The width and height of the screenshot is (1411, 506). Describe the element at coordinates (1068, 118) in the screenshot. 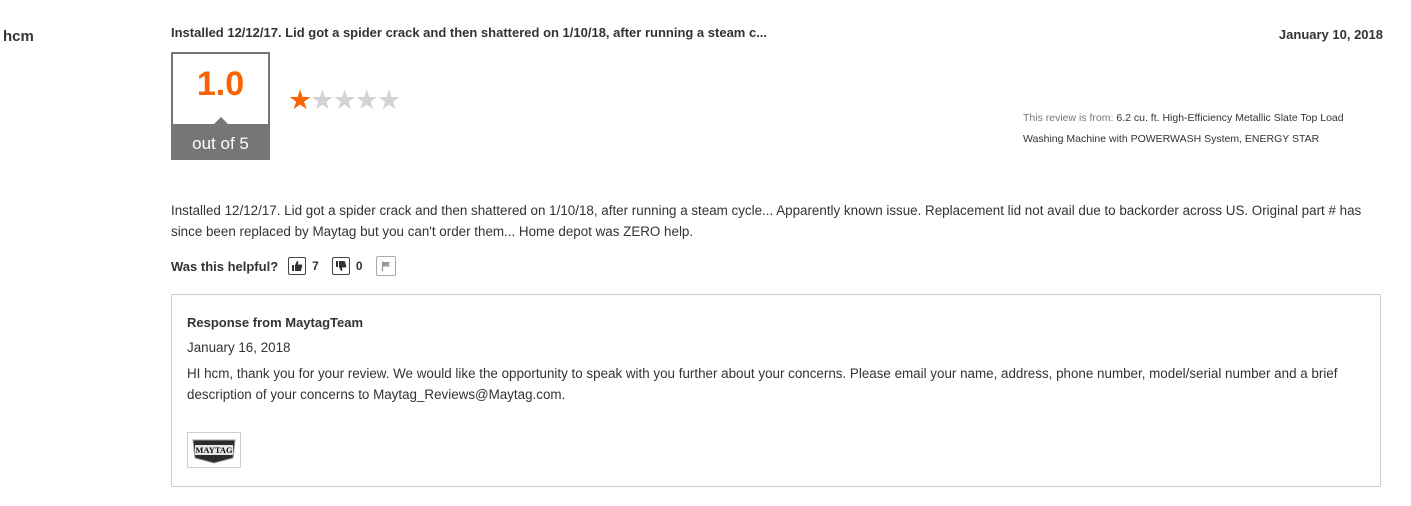

I see `product-source-label: This review is from:` at that location.